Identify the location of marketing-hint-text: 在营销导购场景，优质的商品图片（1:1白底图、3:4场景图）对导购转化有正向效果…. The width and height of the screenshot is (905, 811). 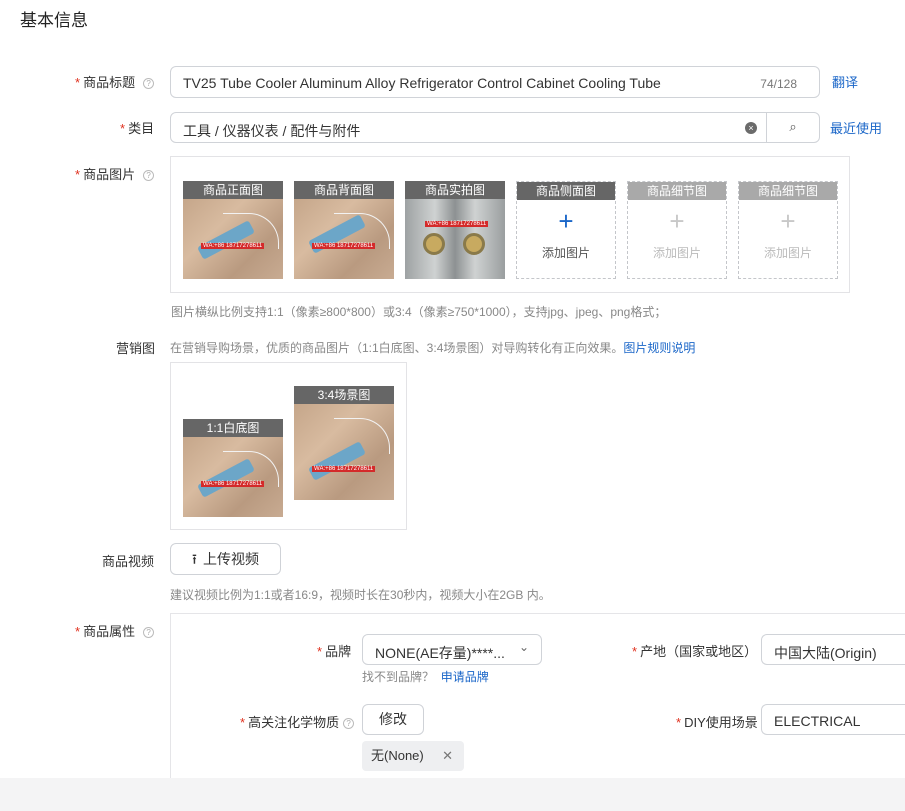
(397, 348).